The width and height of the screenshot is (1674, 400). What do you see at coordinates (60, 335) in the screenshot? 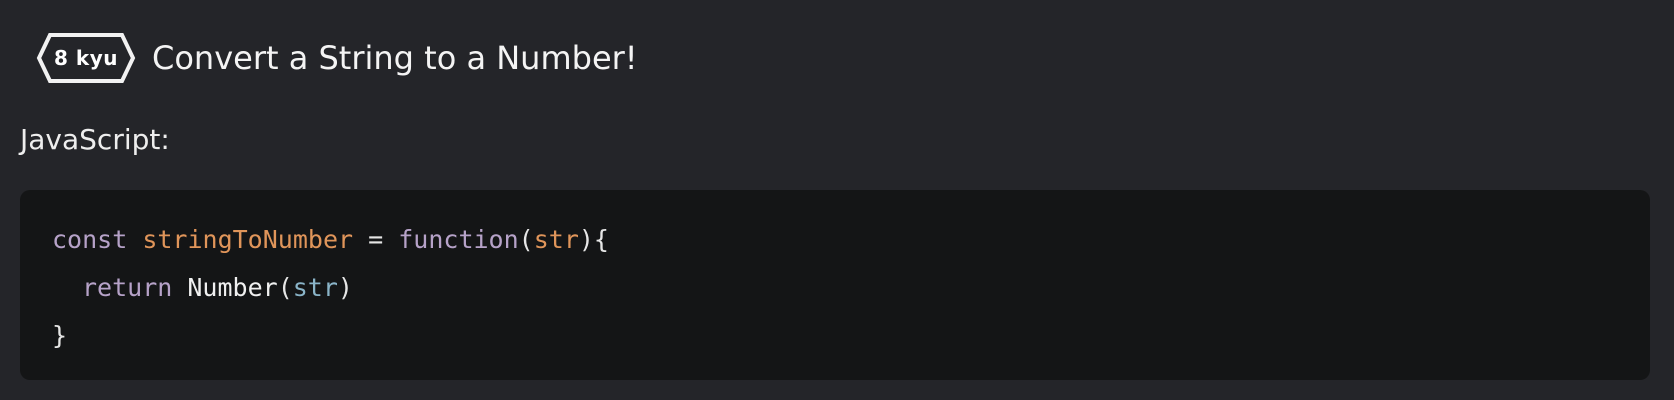
I see `code-token-punctuation: }` at bounding box center [60, 335].